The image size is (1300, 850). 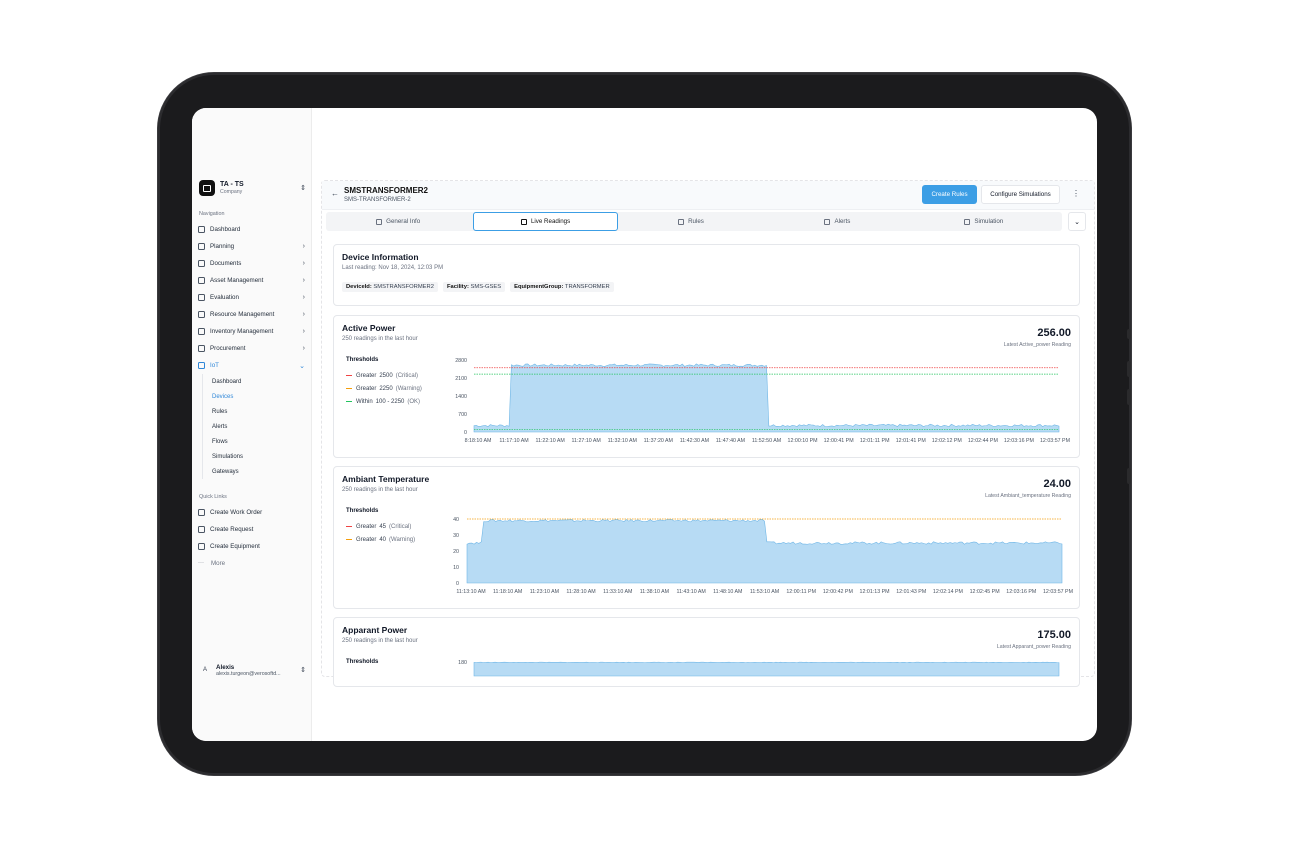 I want to click on quick-link-create-request: Create Request, so click(x=251, y=529).